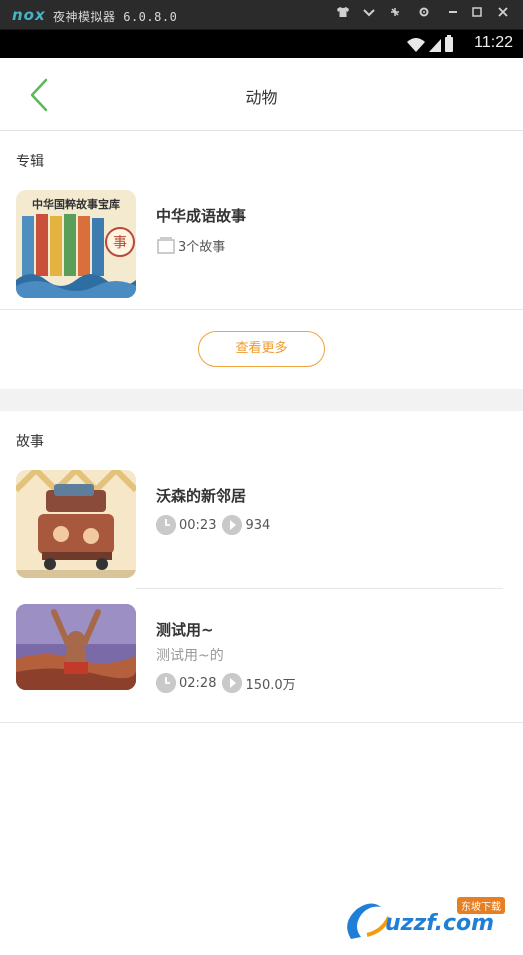 Image resolution: width=523 pixels, height=955 pixels. I want to click on nox-logo: nox, so click(29, 15).